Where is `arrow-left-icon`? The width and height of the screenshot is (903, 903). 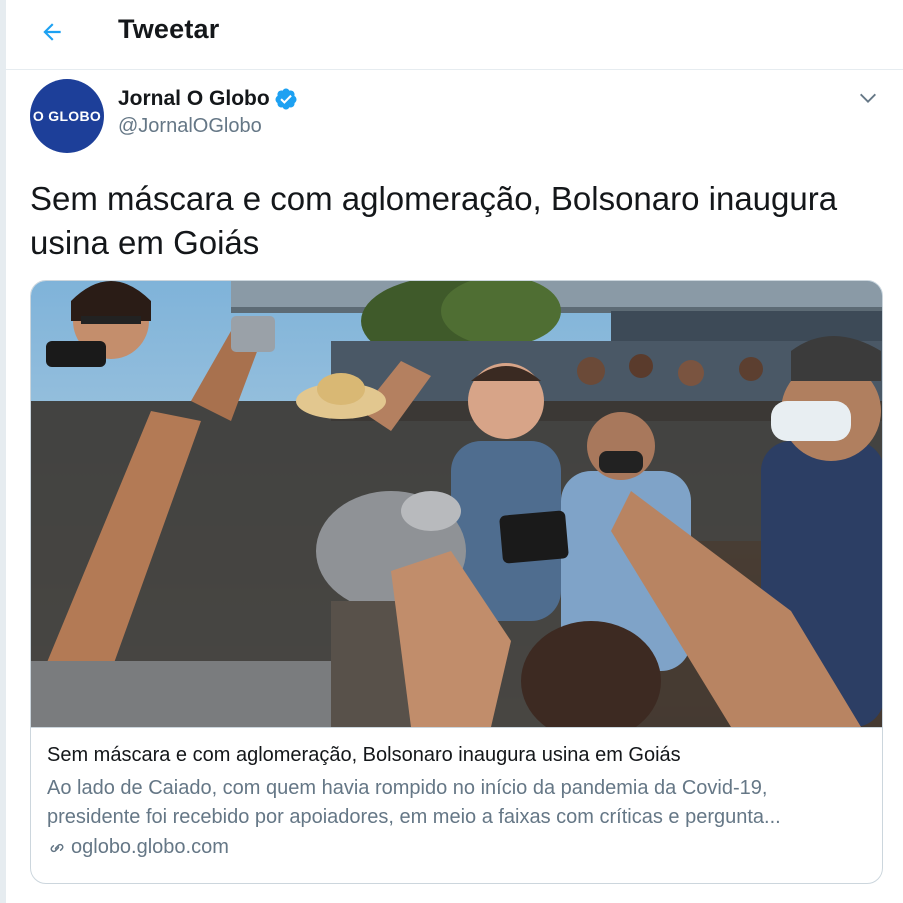 arrow-left-icon is located at coordinates (52, 32).